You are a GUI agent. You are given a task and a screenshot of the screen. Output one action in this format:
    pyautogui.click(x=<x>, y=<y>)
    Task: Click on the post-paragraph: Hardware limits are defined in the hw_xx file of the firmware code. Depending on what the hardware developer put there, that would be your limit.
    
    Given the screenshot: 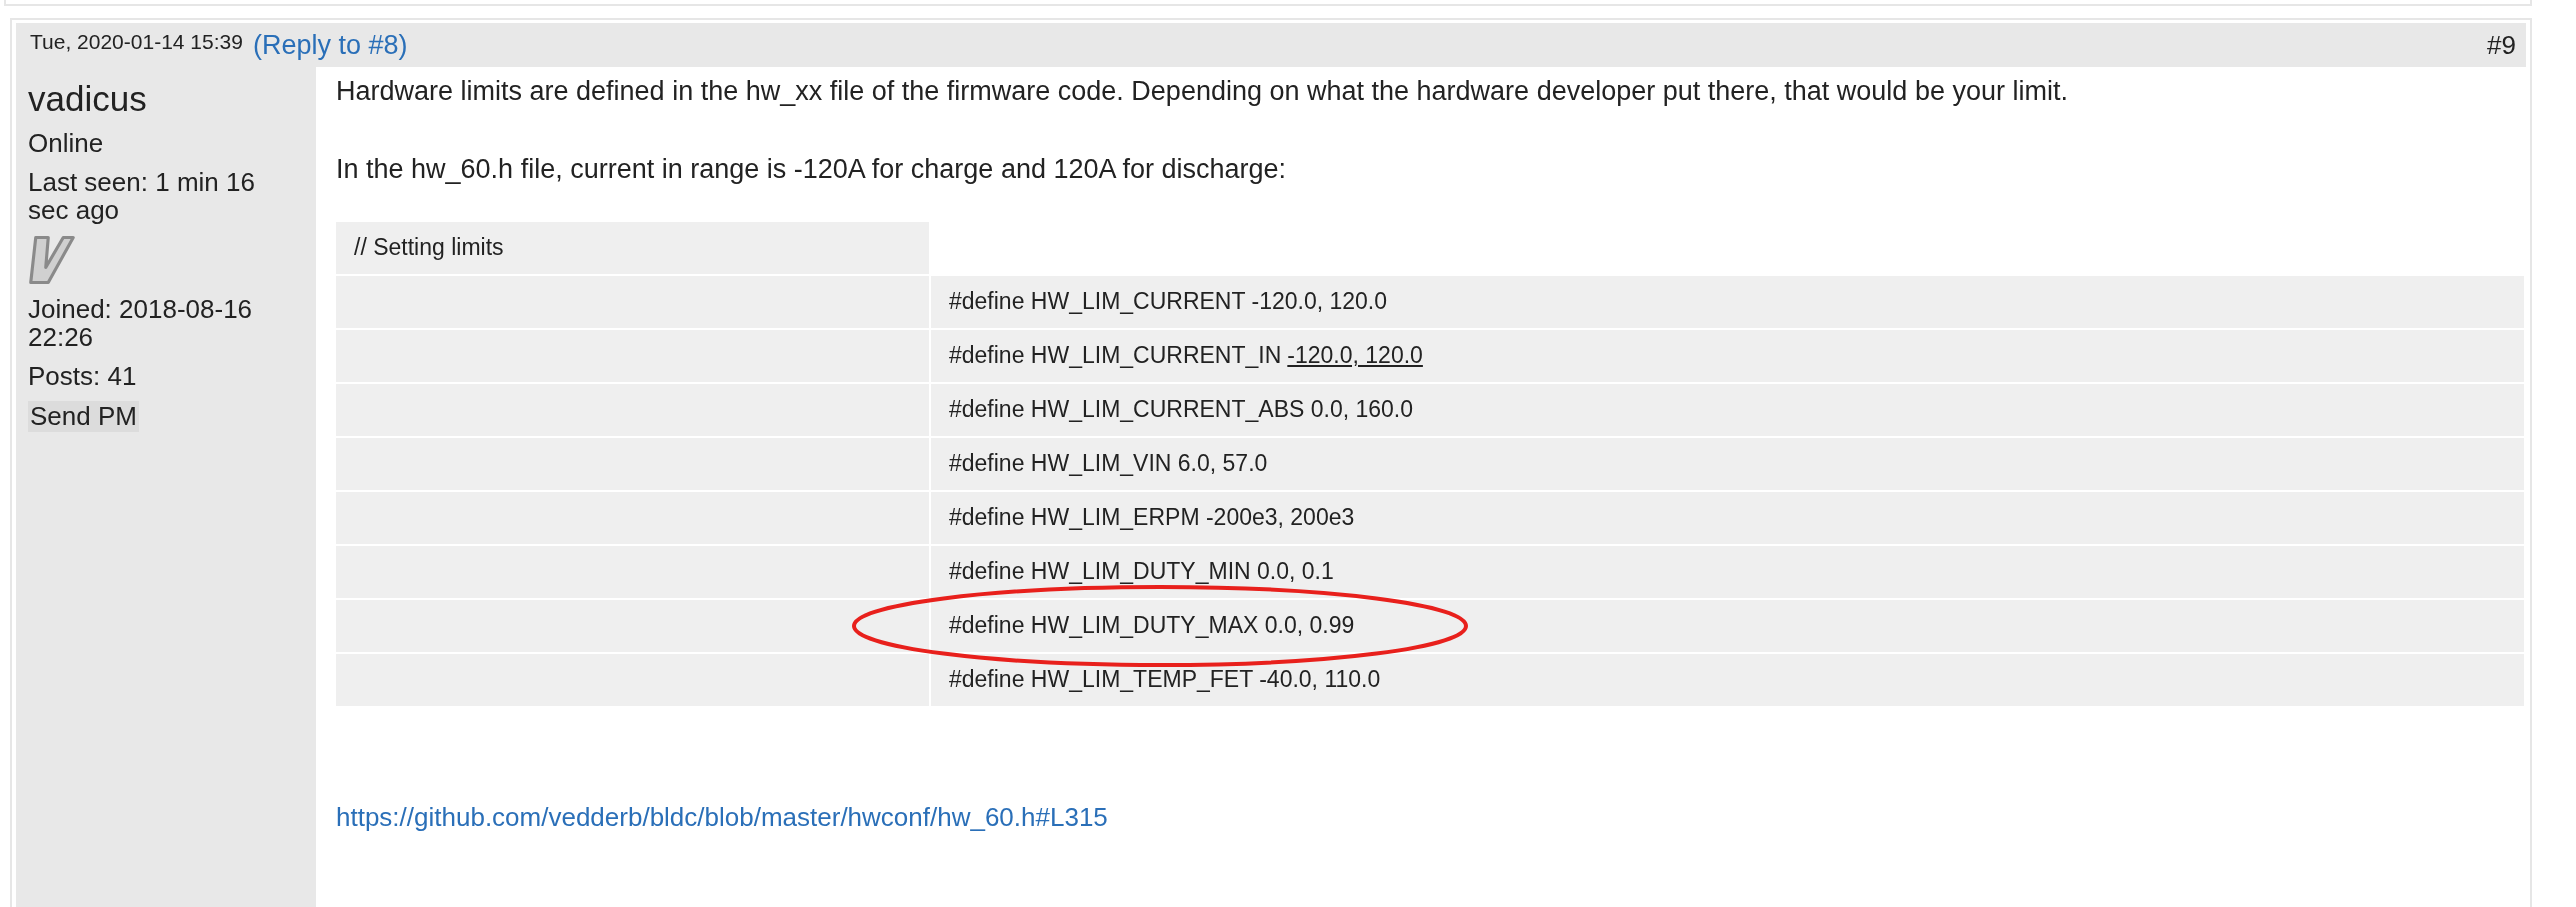 What is the action you would take?
    pyautogui.click(x=1202, y=91)
    